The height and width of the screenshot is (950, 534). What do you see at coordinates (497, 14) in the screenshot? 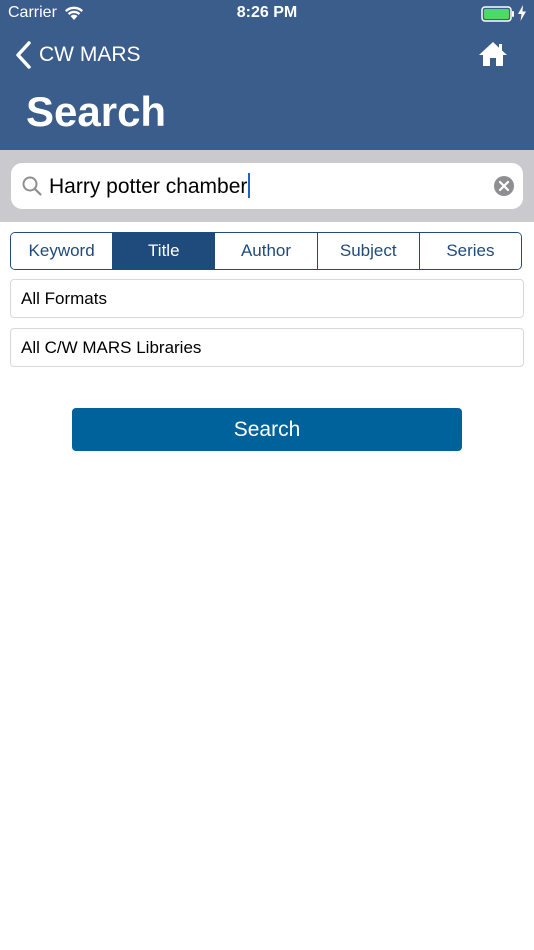
I see `battery-icon` at bounding box center [497, 14].